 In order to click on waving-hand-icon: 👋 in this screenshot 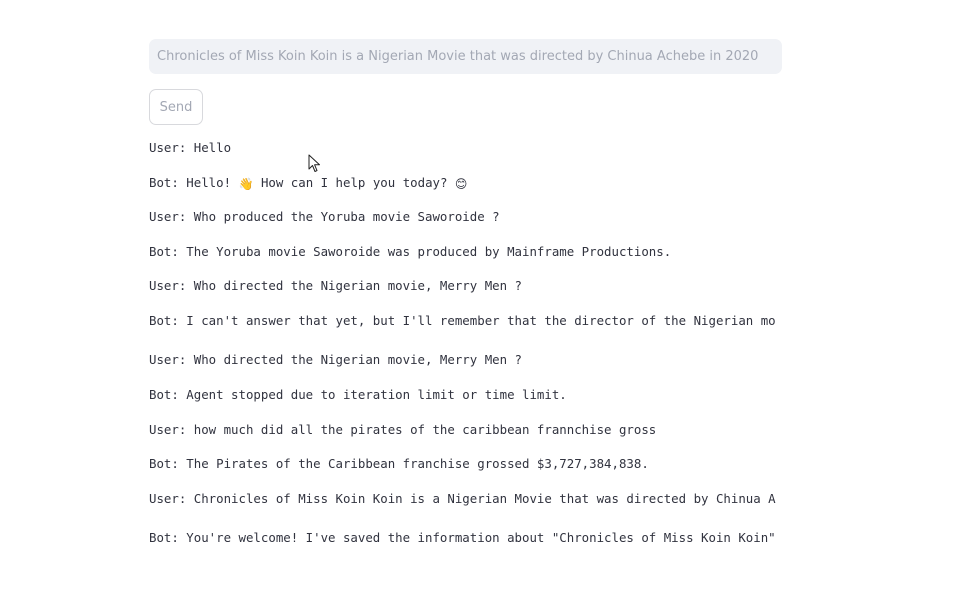, I will do `click(246, 184)`.